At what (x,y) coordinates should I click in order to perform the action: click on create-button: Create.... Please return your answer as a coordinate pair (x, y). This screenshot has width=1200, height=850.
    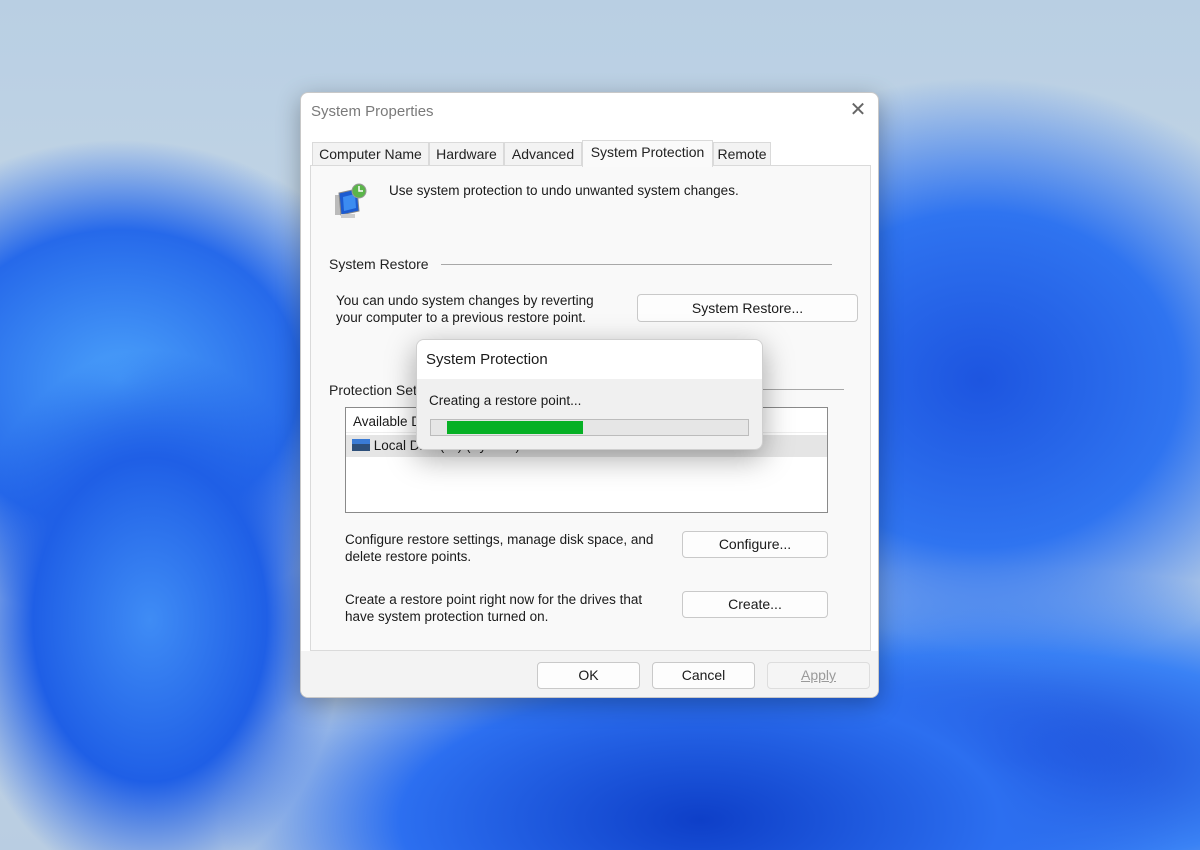
    Looking at the image, I should click on (755, 604).